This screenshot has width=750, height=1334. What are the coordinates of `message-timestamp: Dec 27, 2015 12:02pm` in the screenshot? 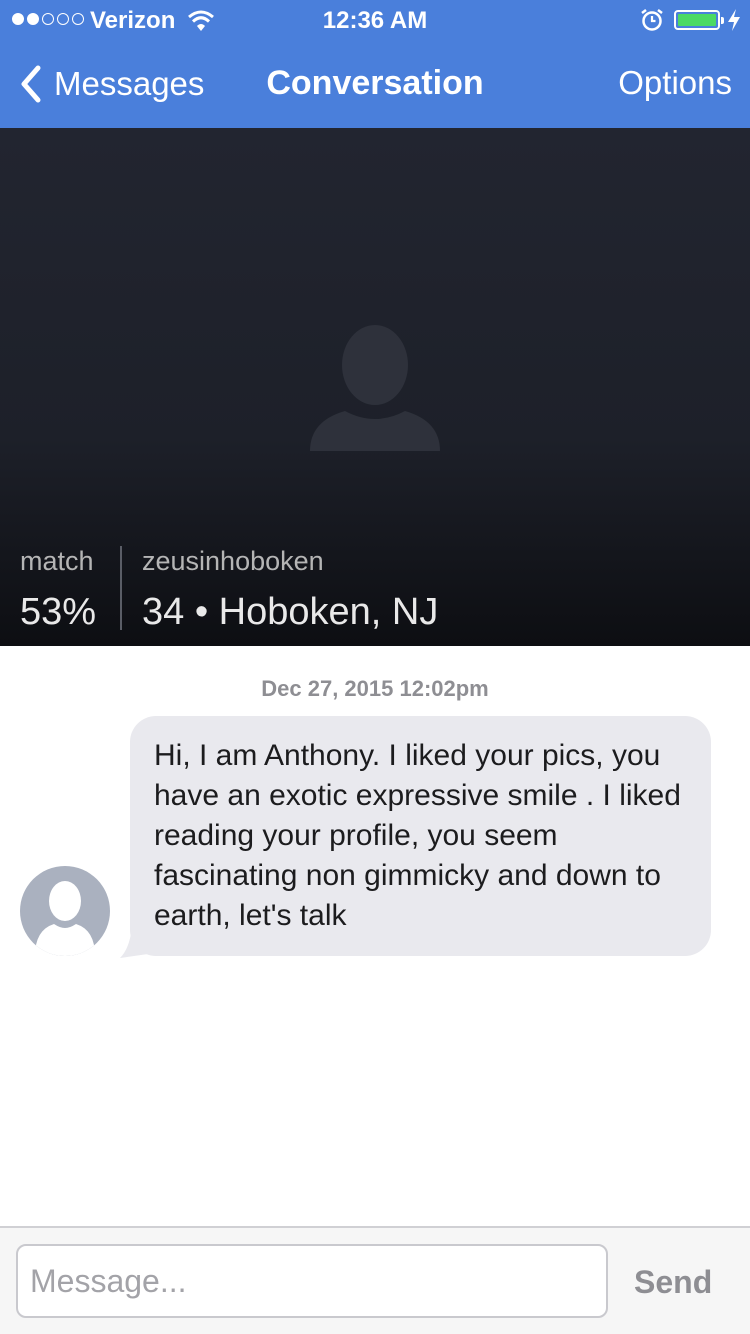 It's located at (375, 688).